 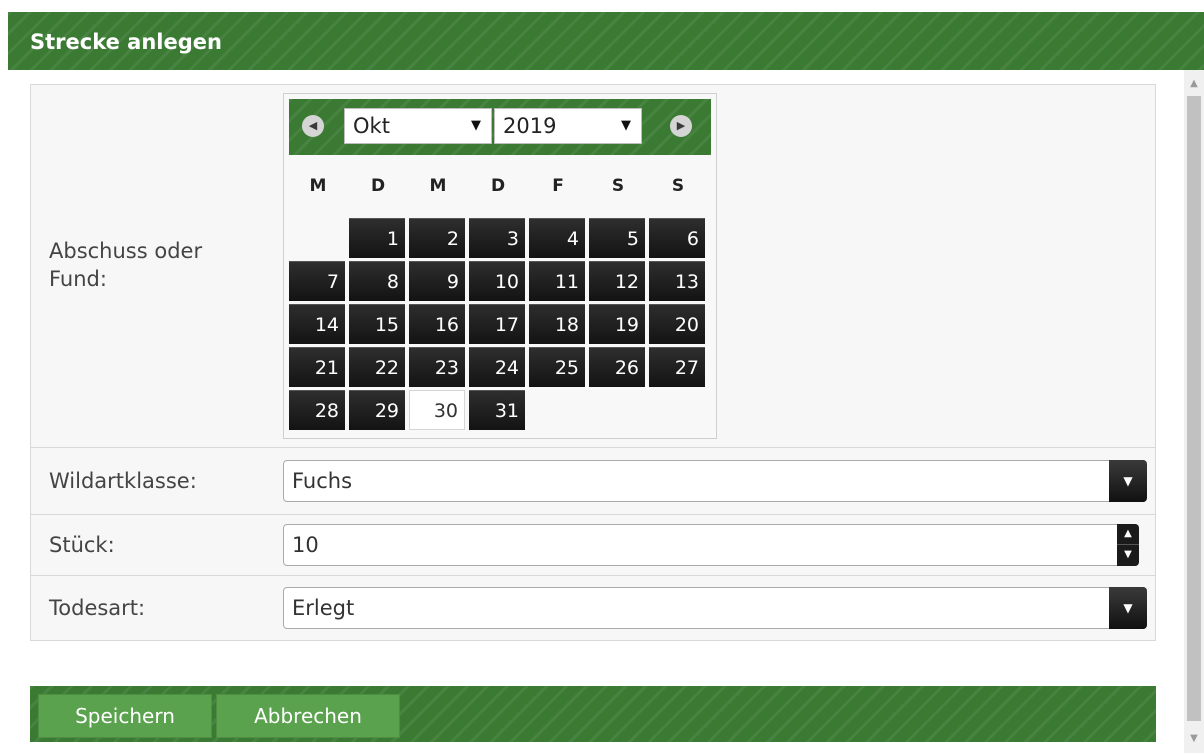 What do you see at coordinates (557, 367) in the screenshot?
I see `calendar-day: 25` at bounding box center [557, 367].